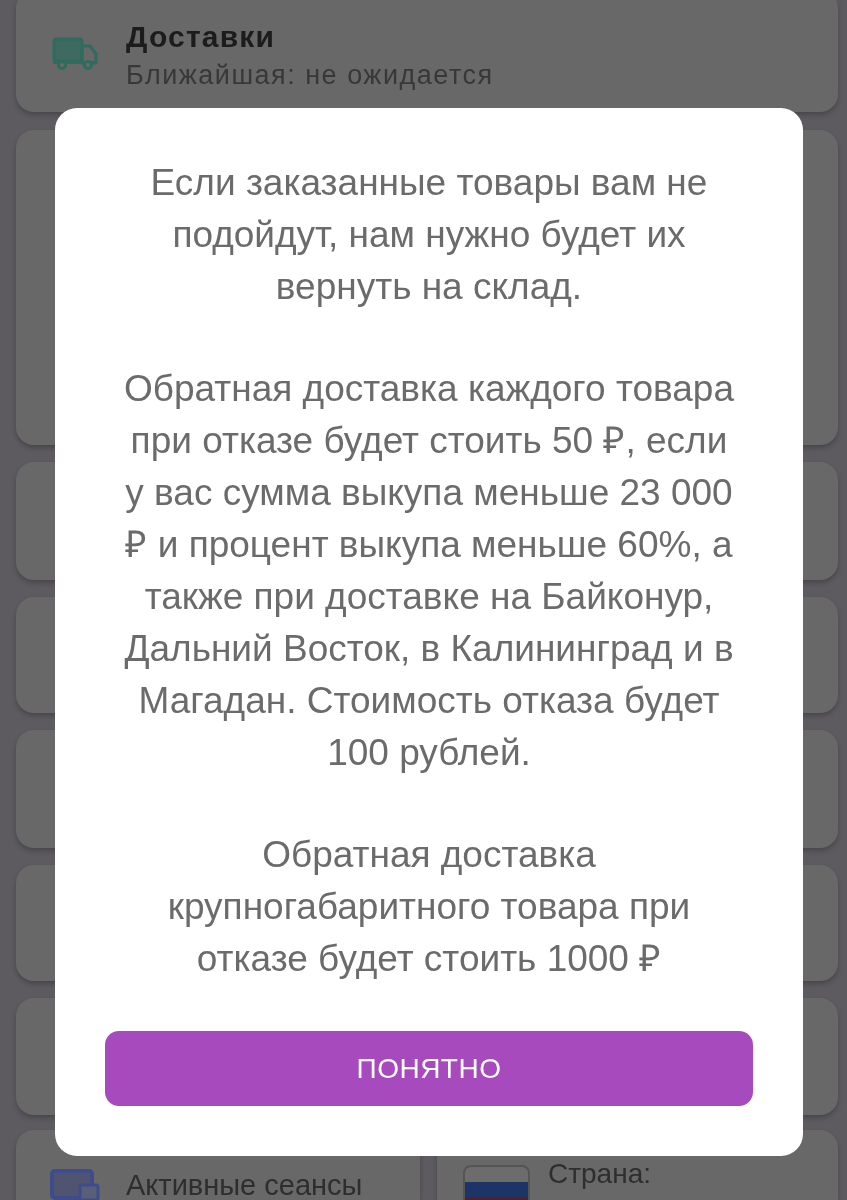  I want to click on dialog-text: Если заказанные товары вам не подойдут, нам нужно будет их вернуть на склад., so click(429, 235).